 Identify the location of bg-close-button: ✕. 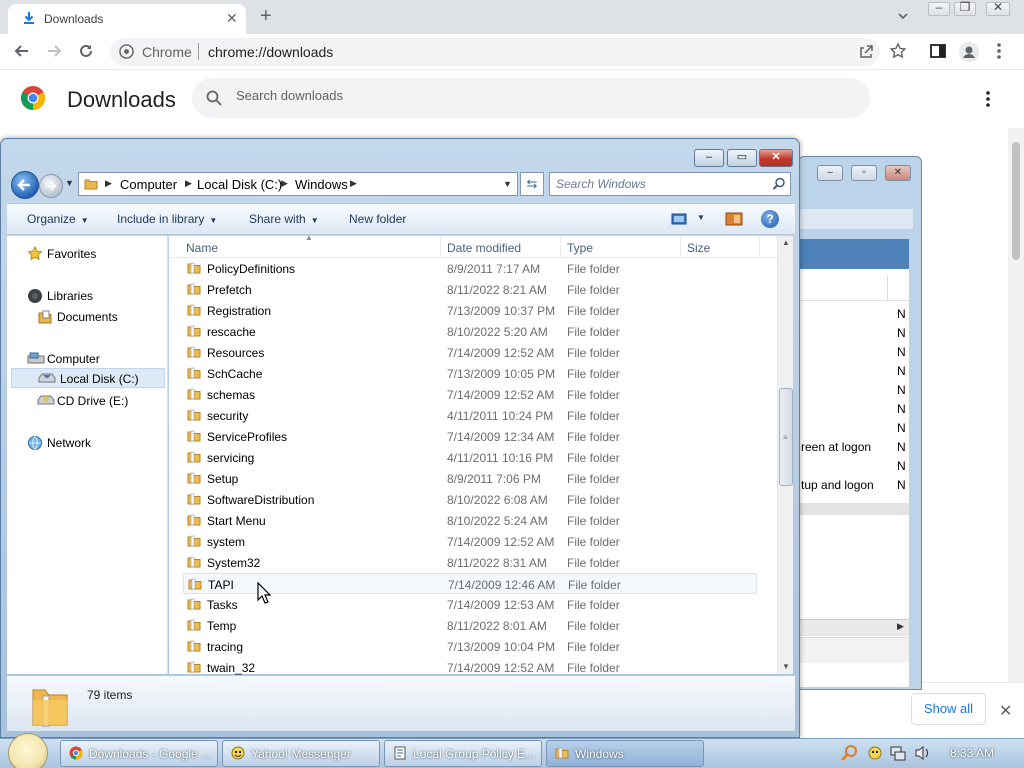
(898, 173).